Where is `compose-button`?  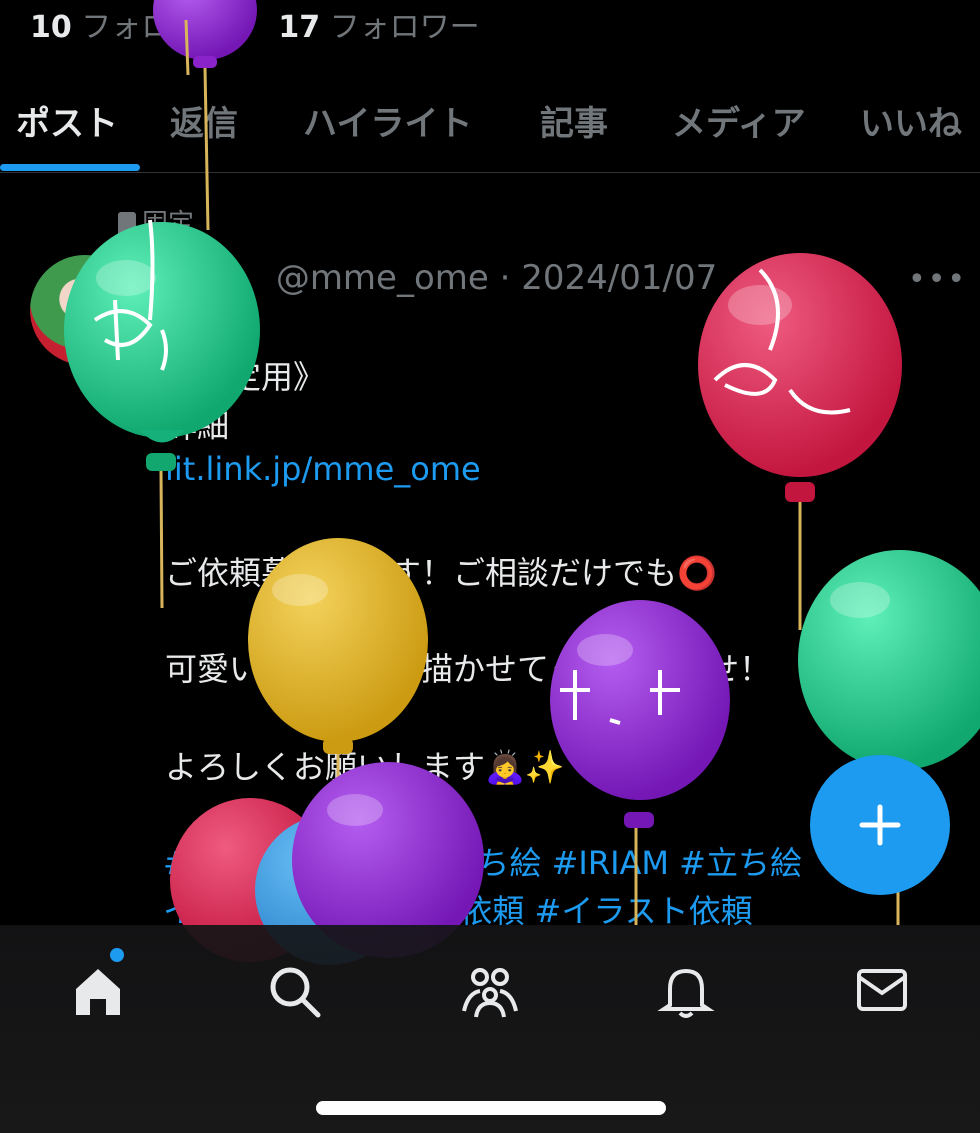 compose-button is located at coordinates (880, 825).